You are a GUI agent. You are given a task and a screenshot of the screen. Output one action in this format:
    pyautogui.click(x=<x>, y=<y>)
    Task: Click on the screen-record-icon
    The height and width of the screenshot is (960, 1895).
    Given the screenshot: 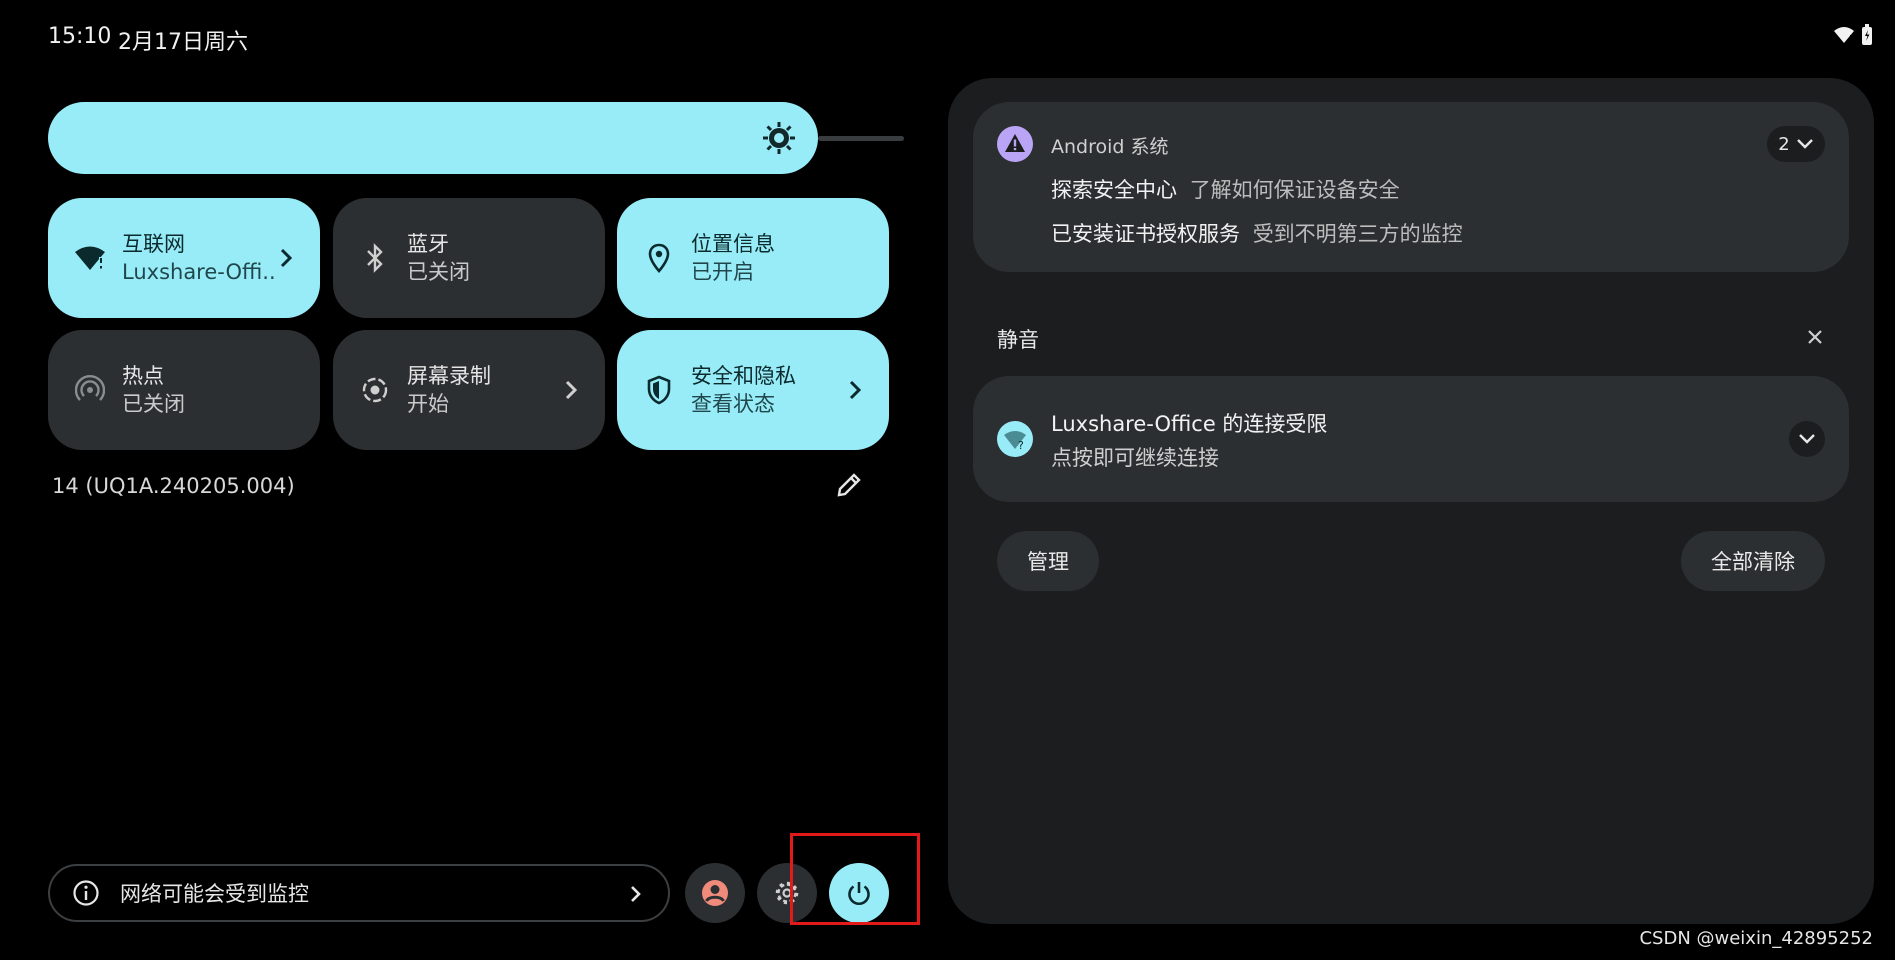 What is the action you would take?
    pyautogui.click(x=375, y=390)
    